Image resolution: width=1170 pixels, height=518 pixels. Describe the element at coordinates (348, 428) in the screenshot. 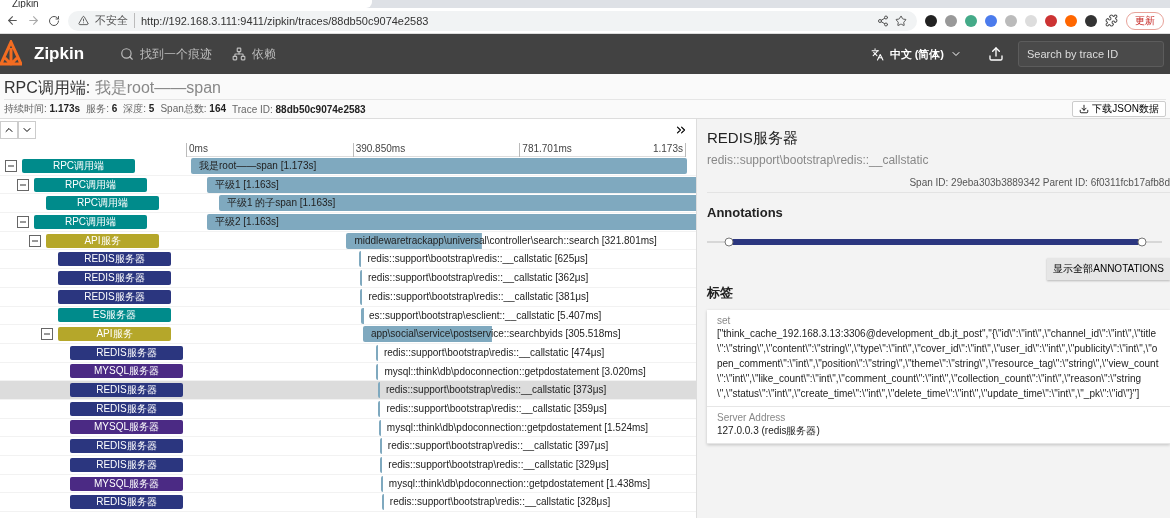

I see `span-row: MYSQL服务器 mysql::think\db\pdoconnection::getpdostatement [1.524ms]` at that location.